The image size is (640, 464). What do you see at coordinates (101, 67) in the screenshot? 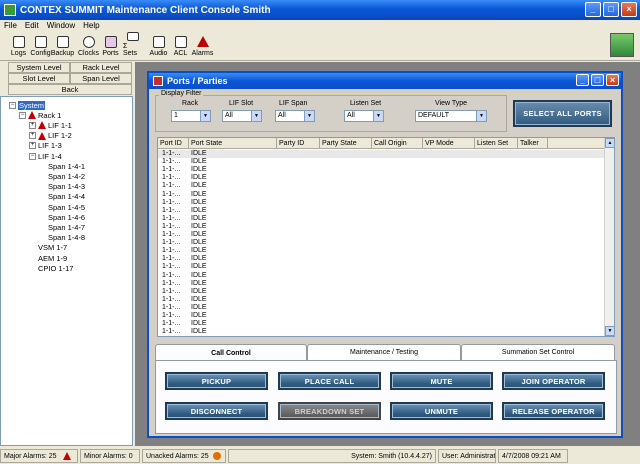
I see `rack-level-button: Rack Level` at bounding box center [101, 67].